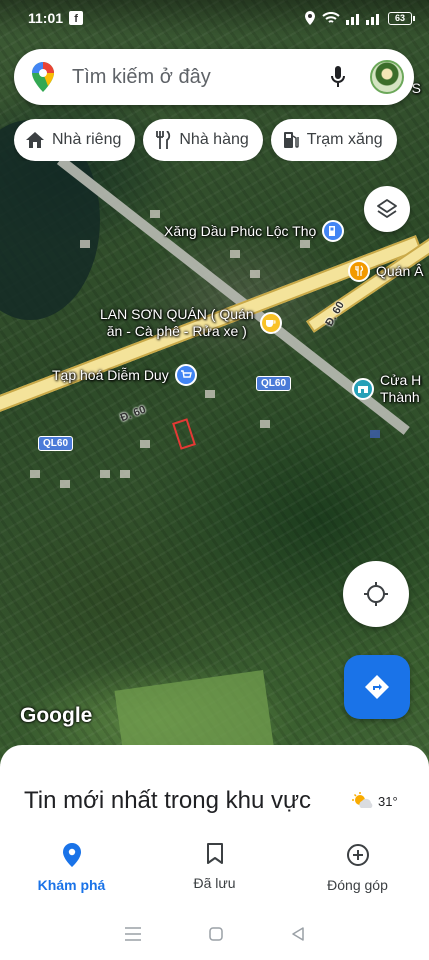  I want to click on nav-label: Đóng góp, so click(357, 885).